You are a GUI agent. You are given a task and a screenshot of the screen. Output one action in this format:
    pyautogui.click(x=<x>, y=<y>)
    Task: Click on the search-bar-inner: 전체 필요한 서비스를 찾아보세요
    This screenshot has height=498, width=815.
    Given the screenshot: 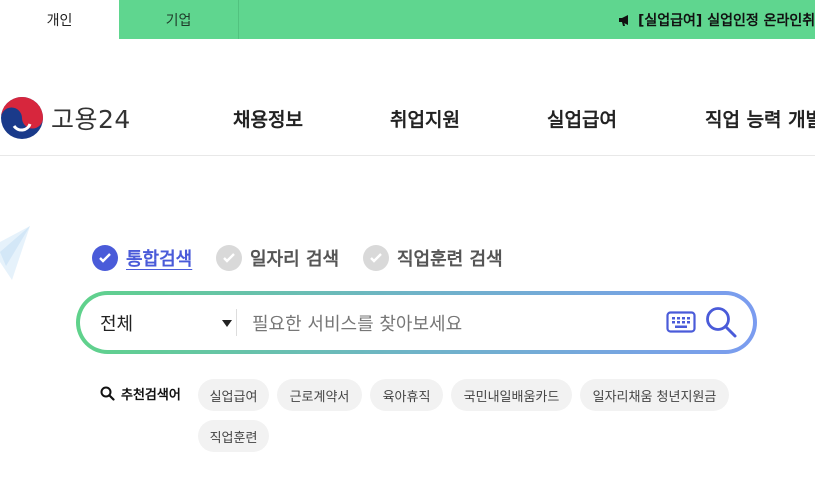 What is the action you would take?
    pyautogui.click(x=416, y=322)
    